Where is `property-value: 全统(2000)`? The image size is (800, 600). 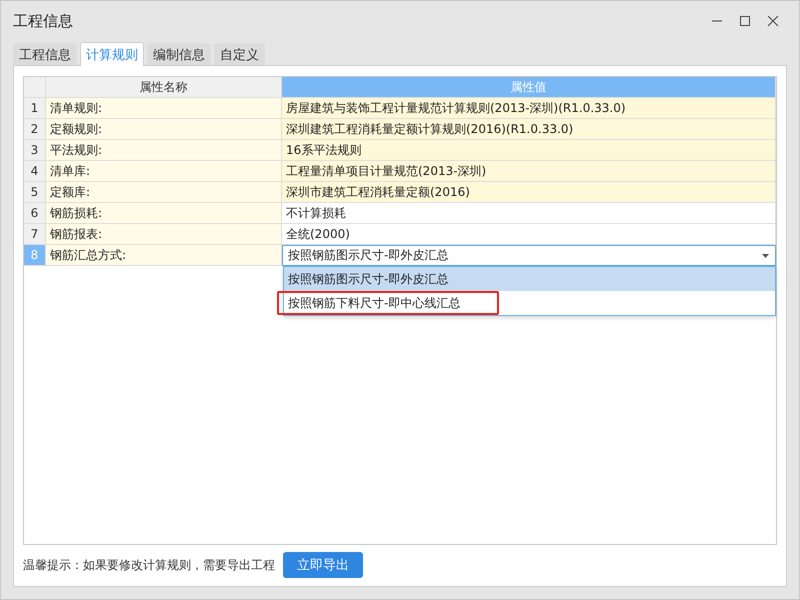 property-value: 全统(2000) is located at coordinates (529, 234).